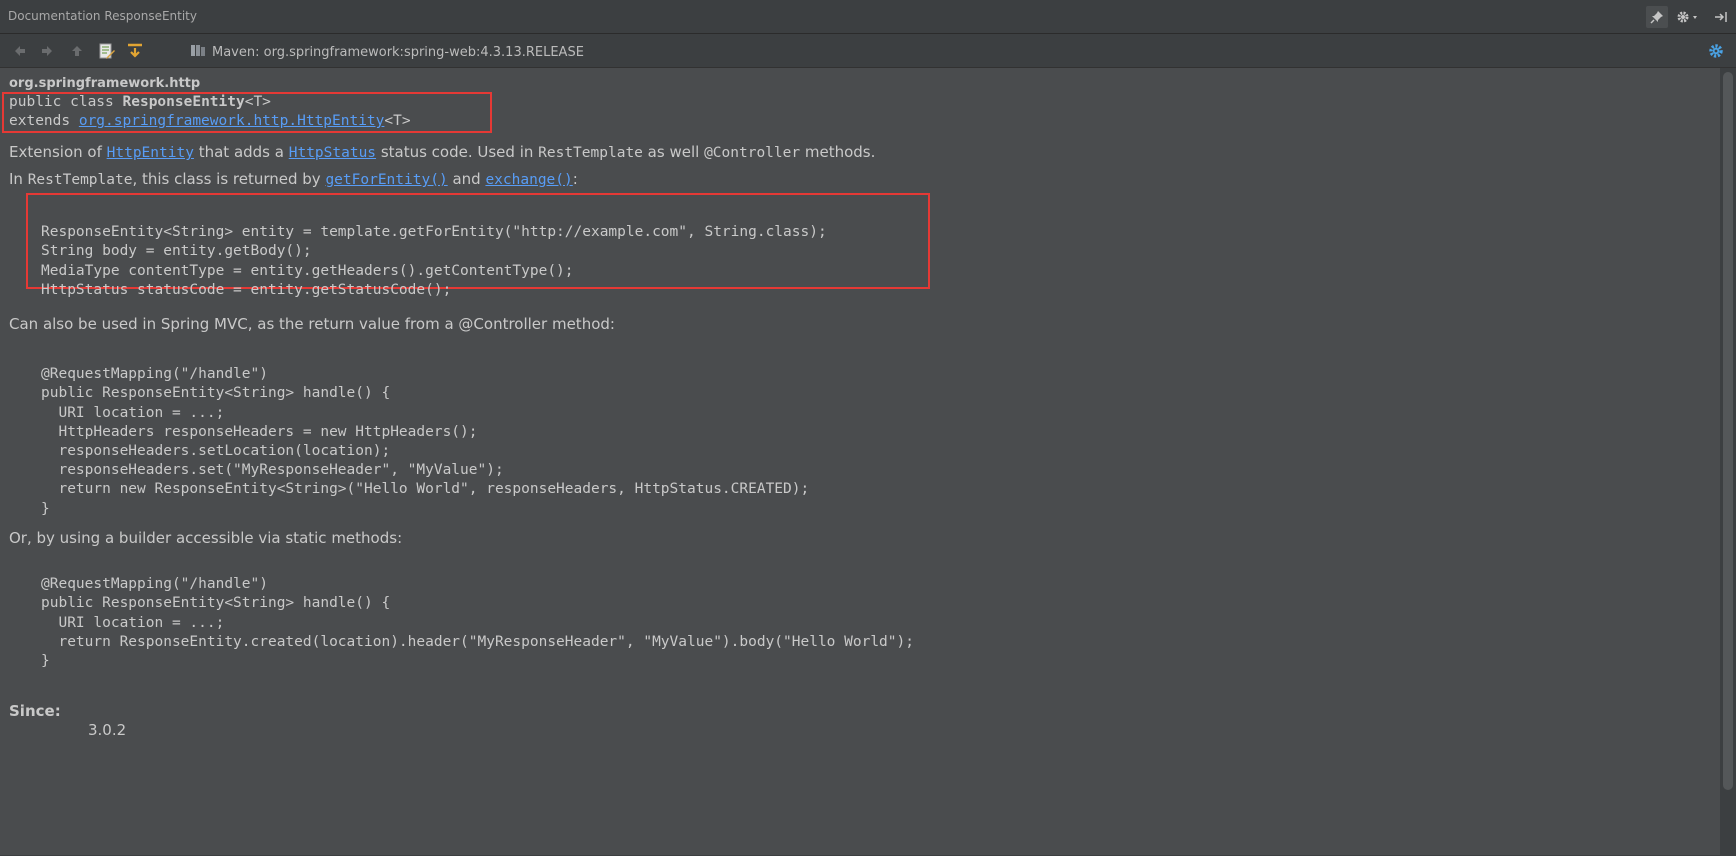  What do you see at coordinates (150, 153) in the screenshot?
I see `httpentity-link: HttpEntity` at bounding box center [150, 153].